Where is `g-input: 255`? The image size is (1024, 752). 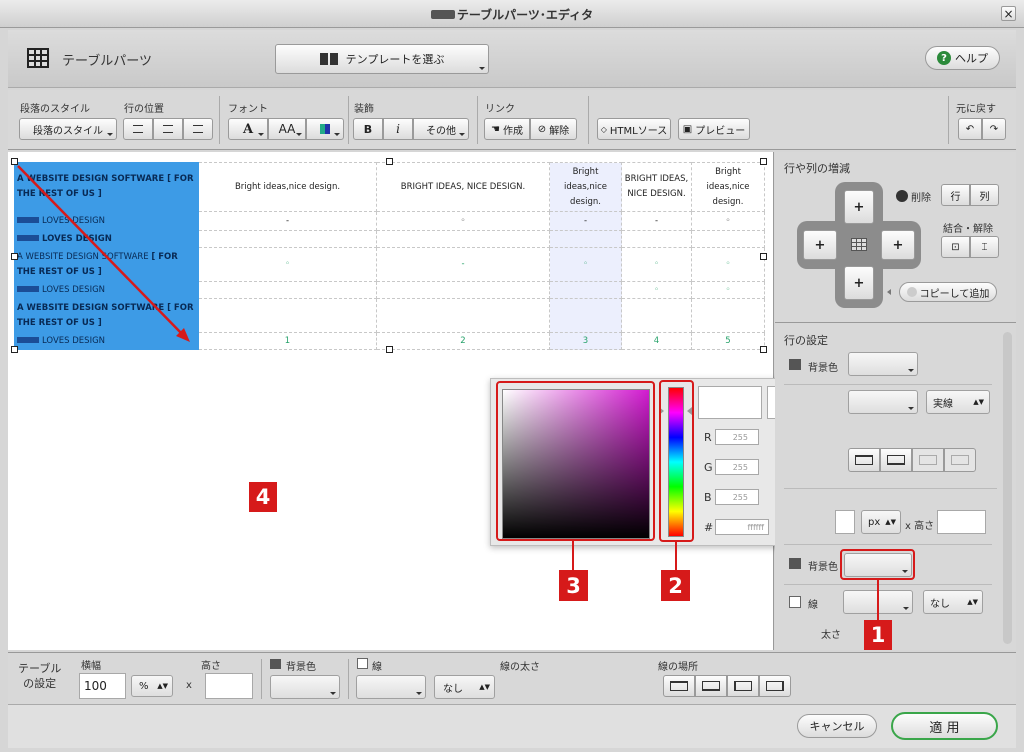 g-input: 255 is located at coordinates (737, 467).